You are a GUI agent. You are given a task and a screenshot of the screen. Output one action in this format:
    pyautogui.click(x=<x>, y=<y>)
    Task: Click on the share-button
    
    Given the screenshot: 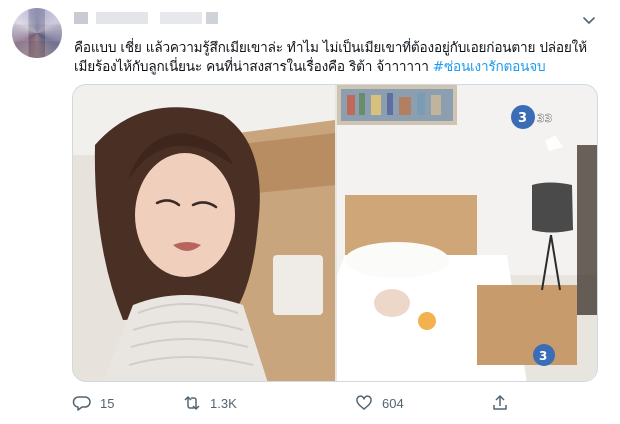 What is the action you would take?
    pyautogui.click(x=504, y=403)
    